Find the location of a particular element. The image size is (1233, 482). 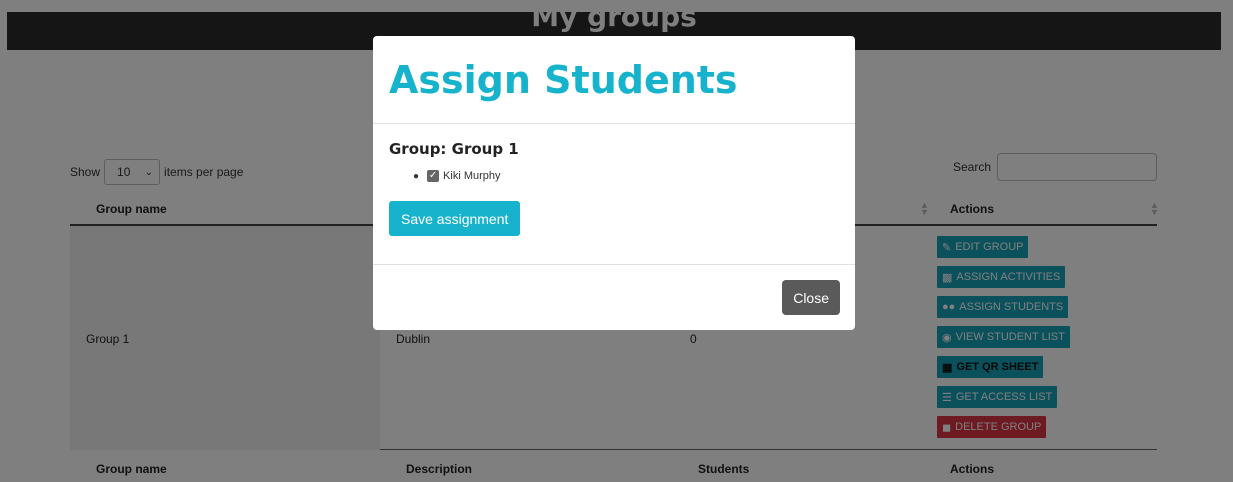

modal-footer: Close is located at coordinates (614, 297).